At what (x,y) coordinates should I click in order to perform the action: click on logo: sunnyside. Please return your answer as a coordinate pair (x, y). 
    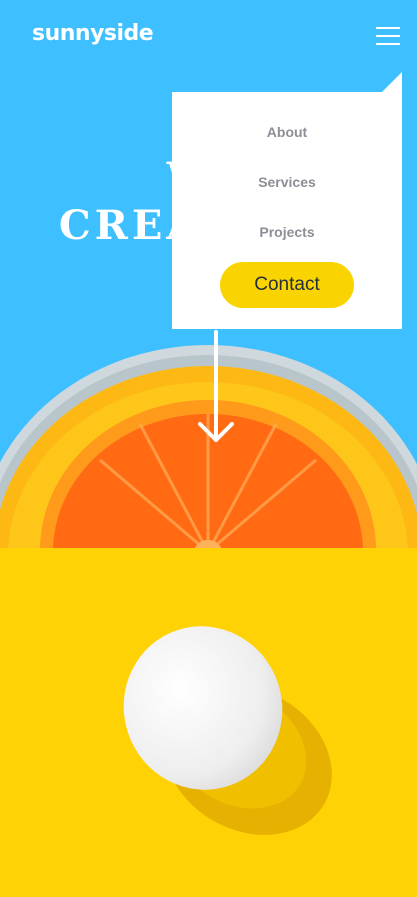
    Looking at the image, I should click on (93, 33).